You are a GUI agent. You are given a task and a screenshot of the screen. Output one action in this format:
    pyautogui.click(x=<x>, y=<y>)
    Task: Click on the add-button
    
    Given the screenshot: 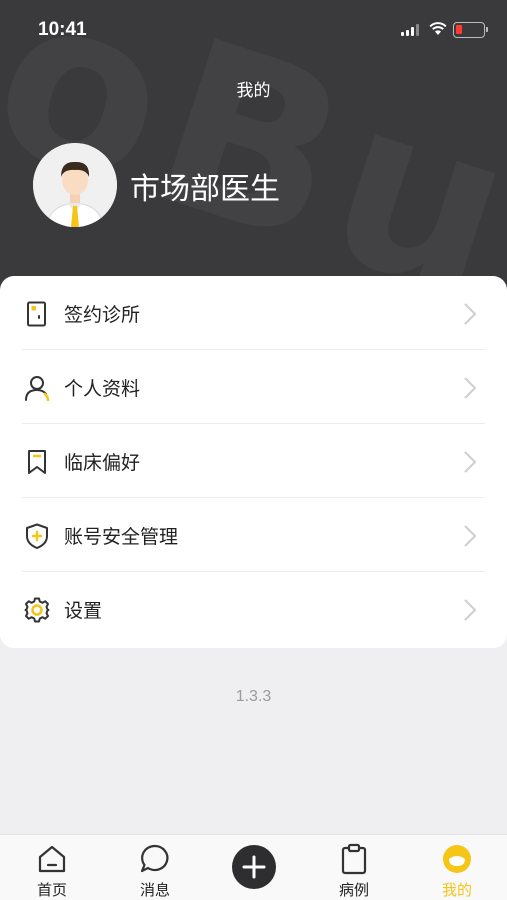 What is the action you would take?
    pyautogui.click(x=254, y=867)
    